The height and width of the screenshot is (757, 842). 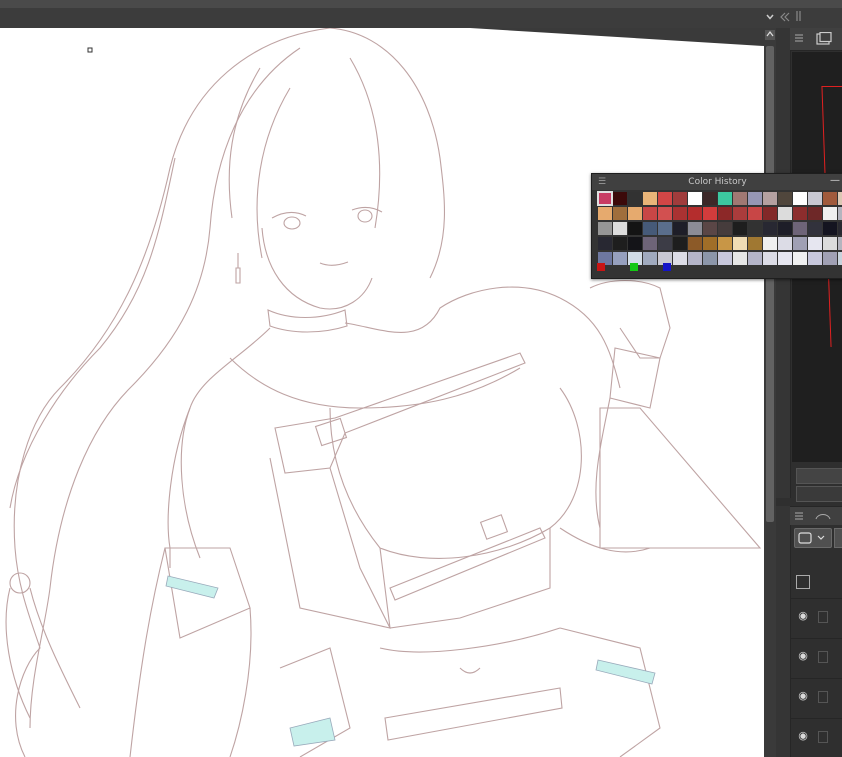 What do you see at coordinates (783, 631) in the screenshot?
I see `layer-side-tab` at bounding box center [783, 631].